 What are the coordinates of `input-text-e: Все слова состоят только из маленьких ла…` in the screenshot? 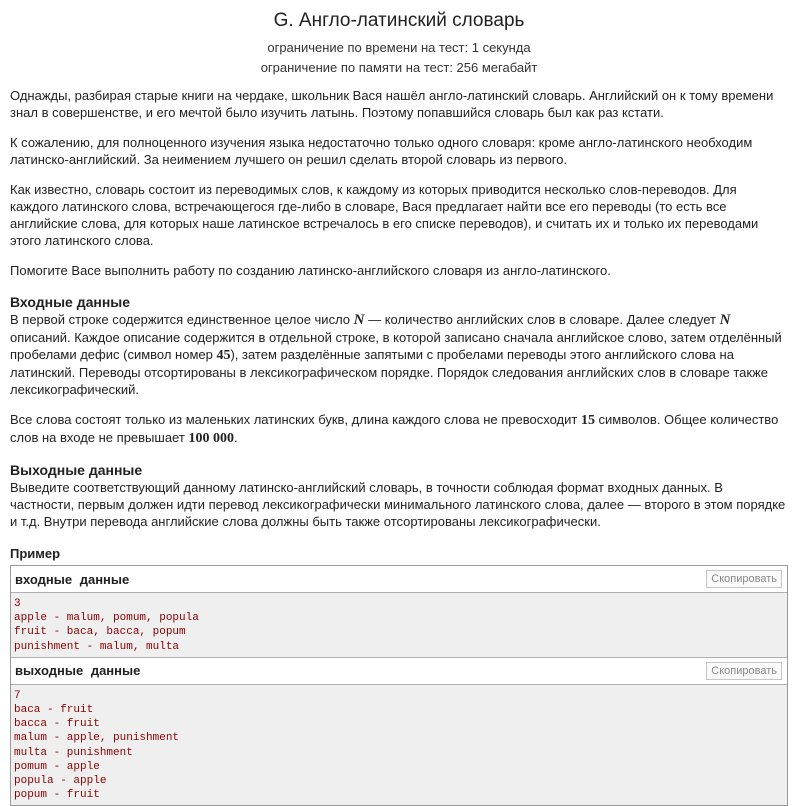 It's located at (295, 419).